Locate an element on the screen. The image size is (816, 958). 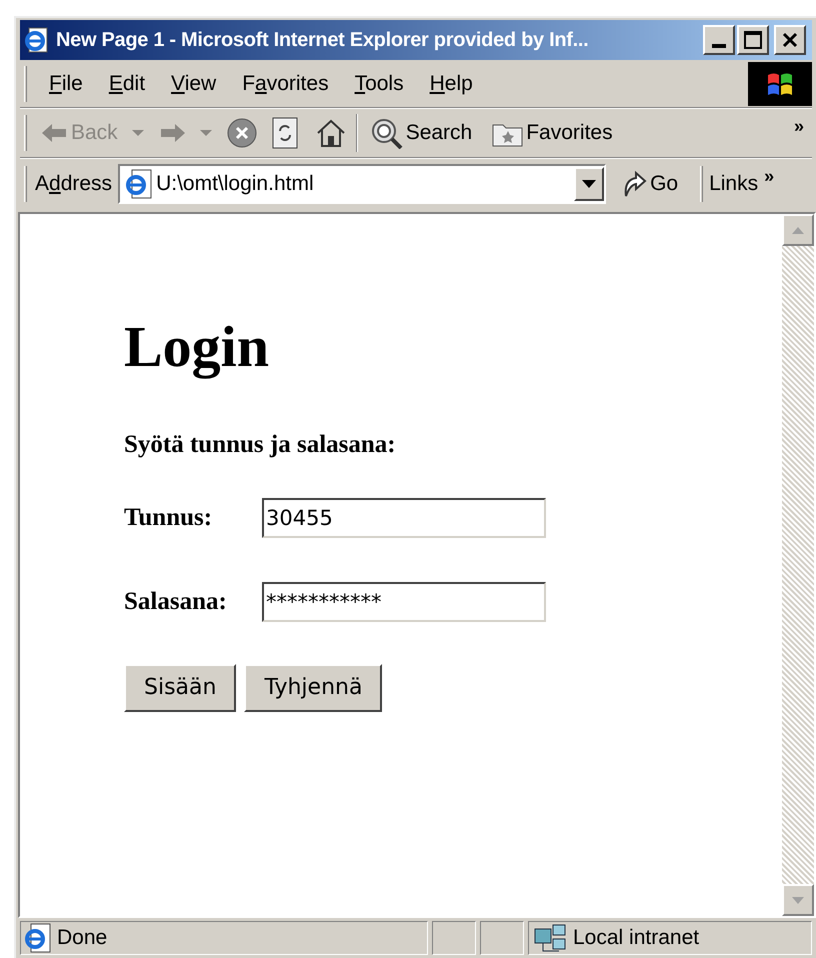
instruction-text: Syötä tunnus ja salasana: is located at coordinates (260, 445).